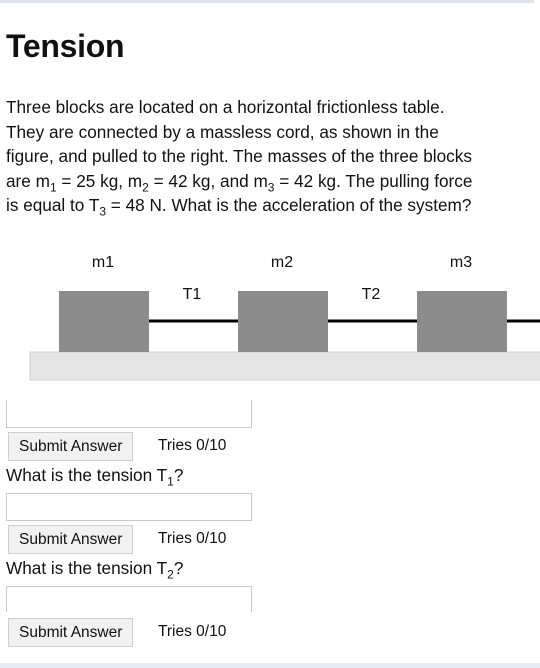  I want to click on page-title: Tension, so click(65, 46).